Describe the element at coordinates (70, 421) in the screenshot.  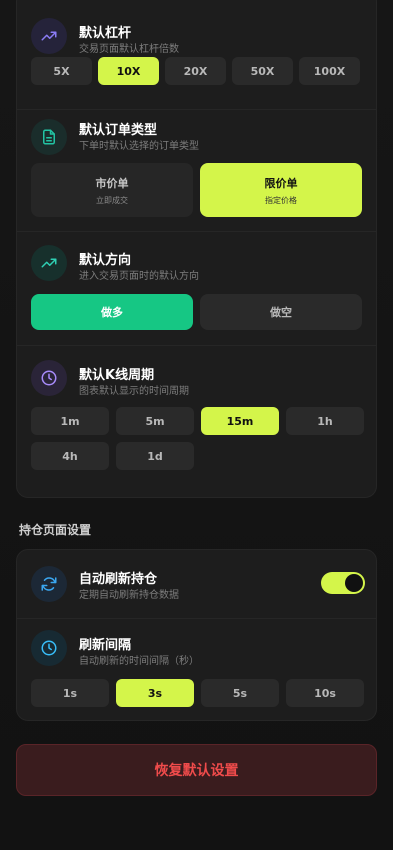
I see `kline-option: 1m` at that location.